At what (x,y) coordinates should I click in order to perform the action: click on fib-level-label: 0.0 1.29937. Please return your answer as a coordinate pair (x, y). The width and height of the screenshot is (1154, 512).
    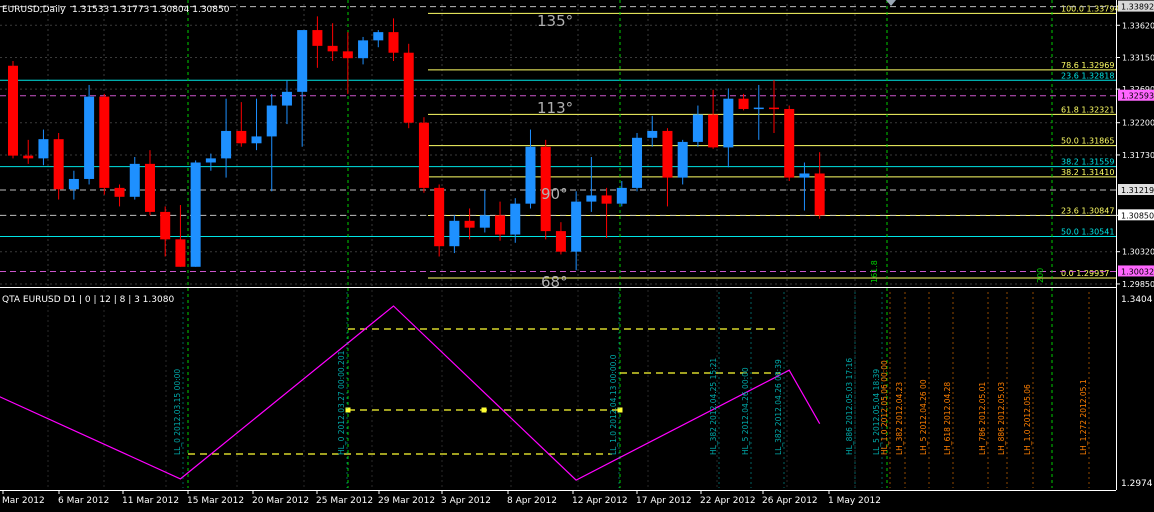
    Looking at the image, I should click on (1085, 273).